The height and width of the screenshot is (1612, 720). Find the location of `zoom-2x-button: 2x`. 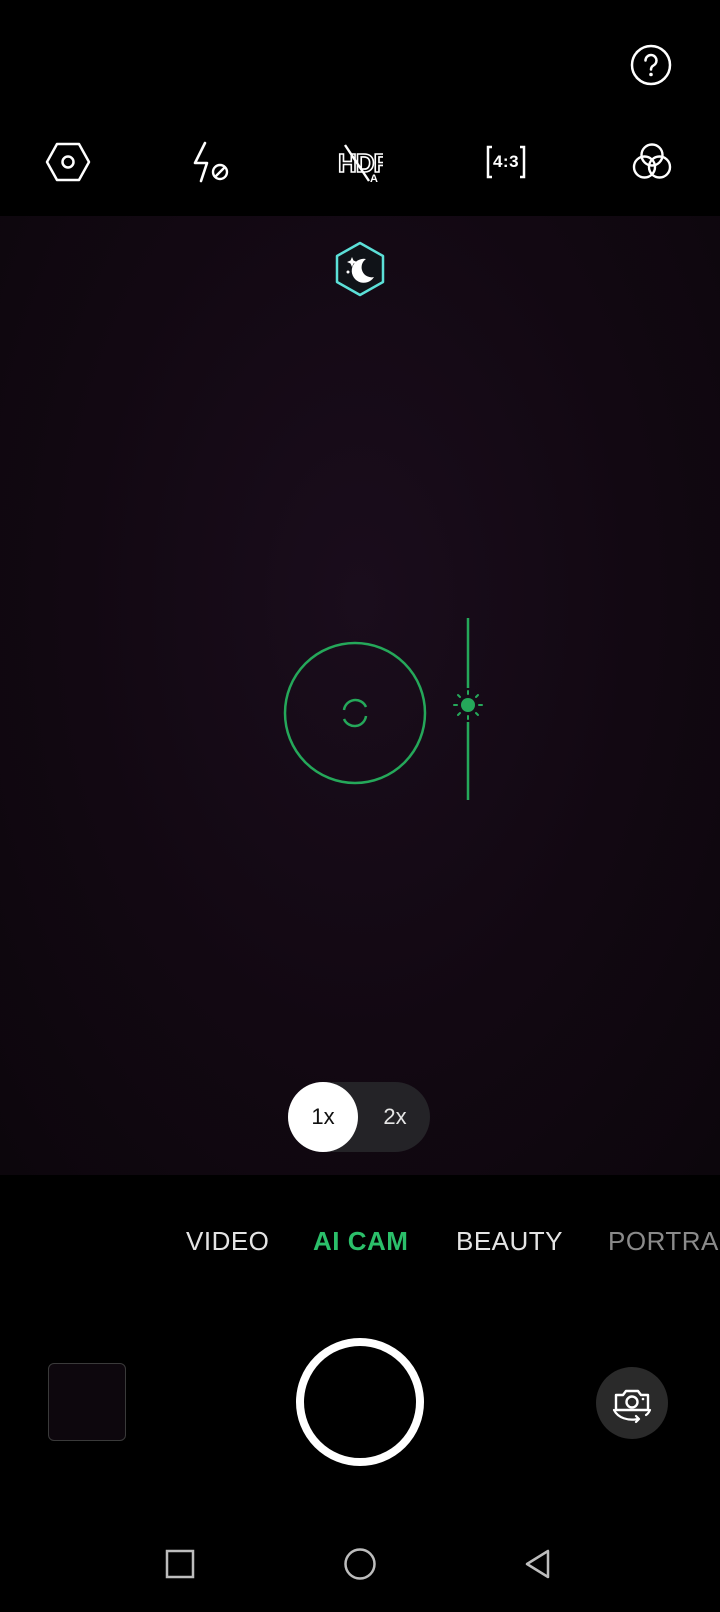

zoom-2x-button: 2x is located at coordinates (395, 1117).